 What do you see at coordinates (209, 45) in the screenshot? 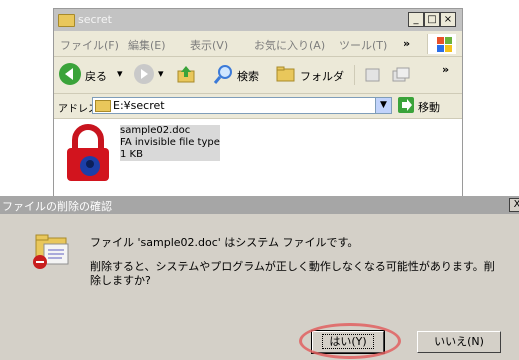
I see `menu-view: 表示(V)` at bounding box center [209, 45].